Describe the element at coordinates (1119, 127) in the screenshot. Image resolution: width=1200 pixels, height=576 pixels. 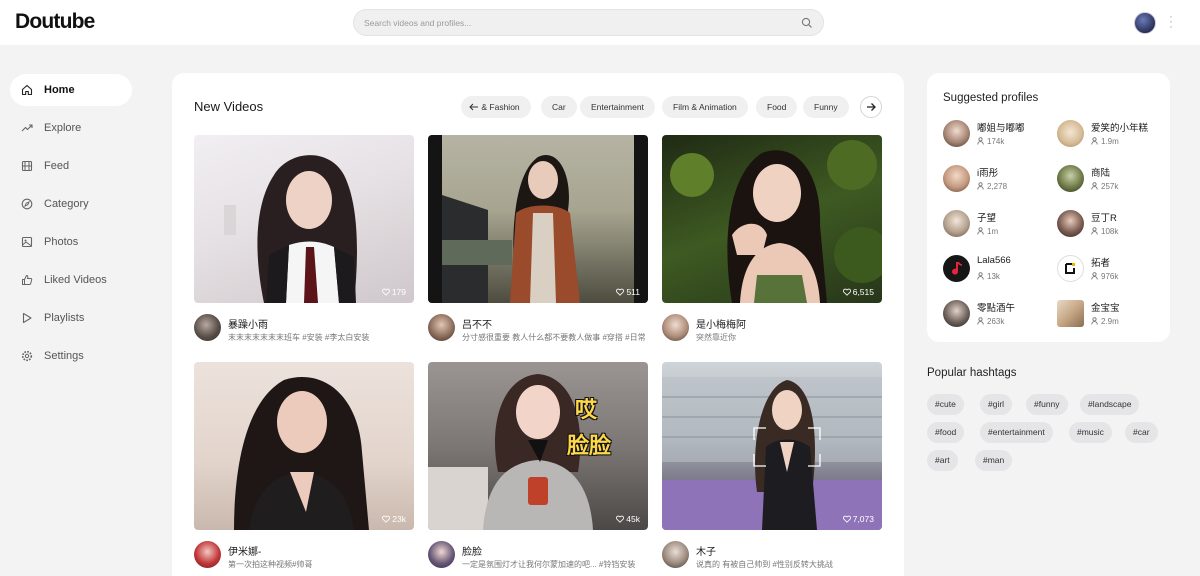
I see `profile-name: 爱笑的小年糕` at that location.